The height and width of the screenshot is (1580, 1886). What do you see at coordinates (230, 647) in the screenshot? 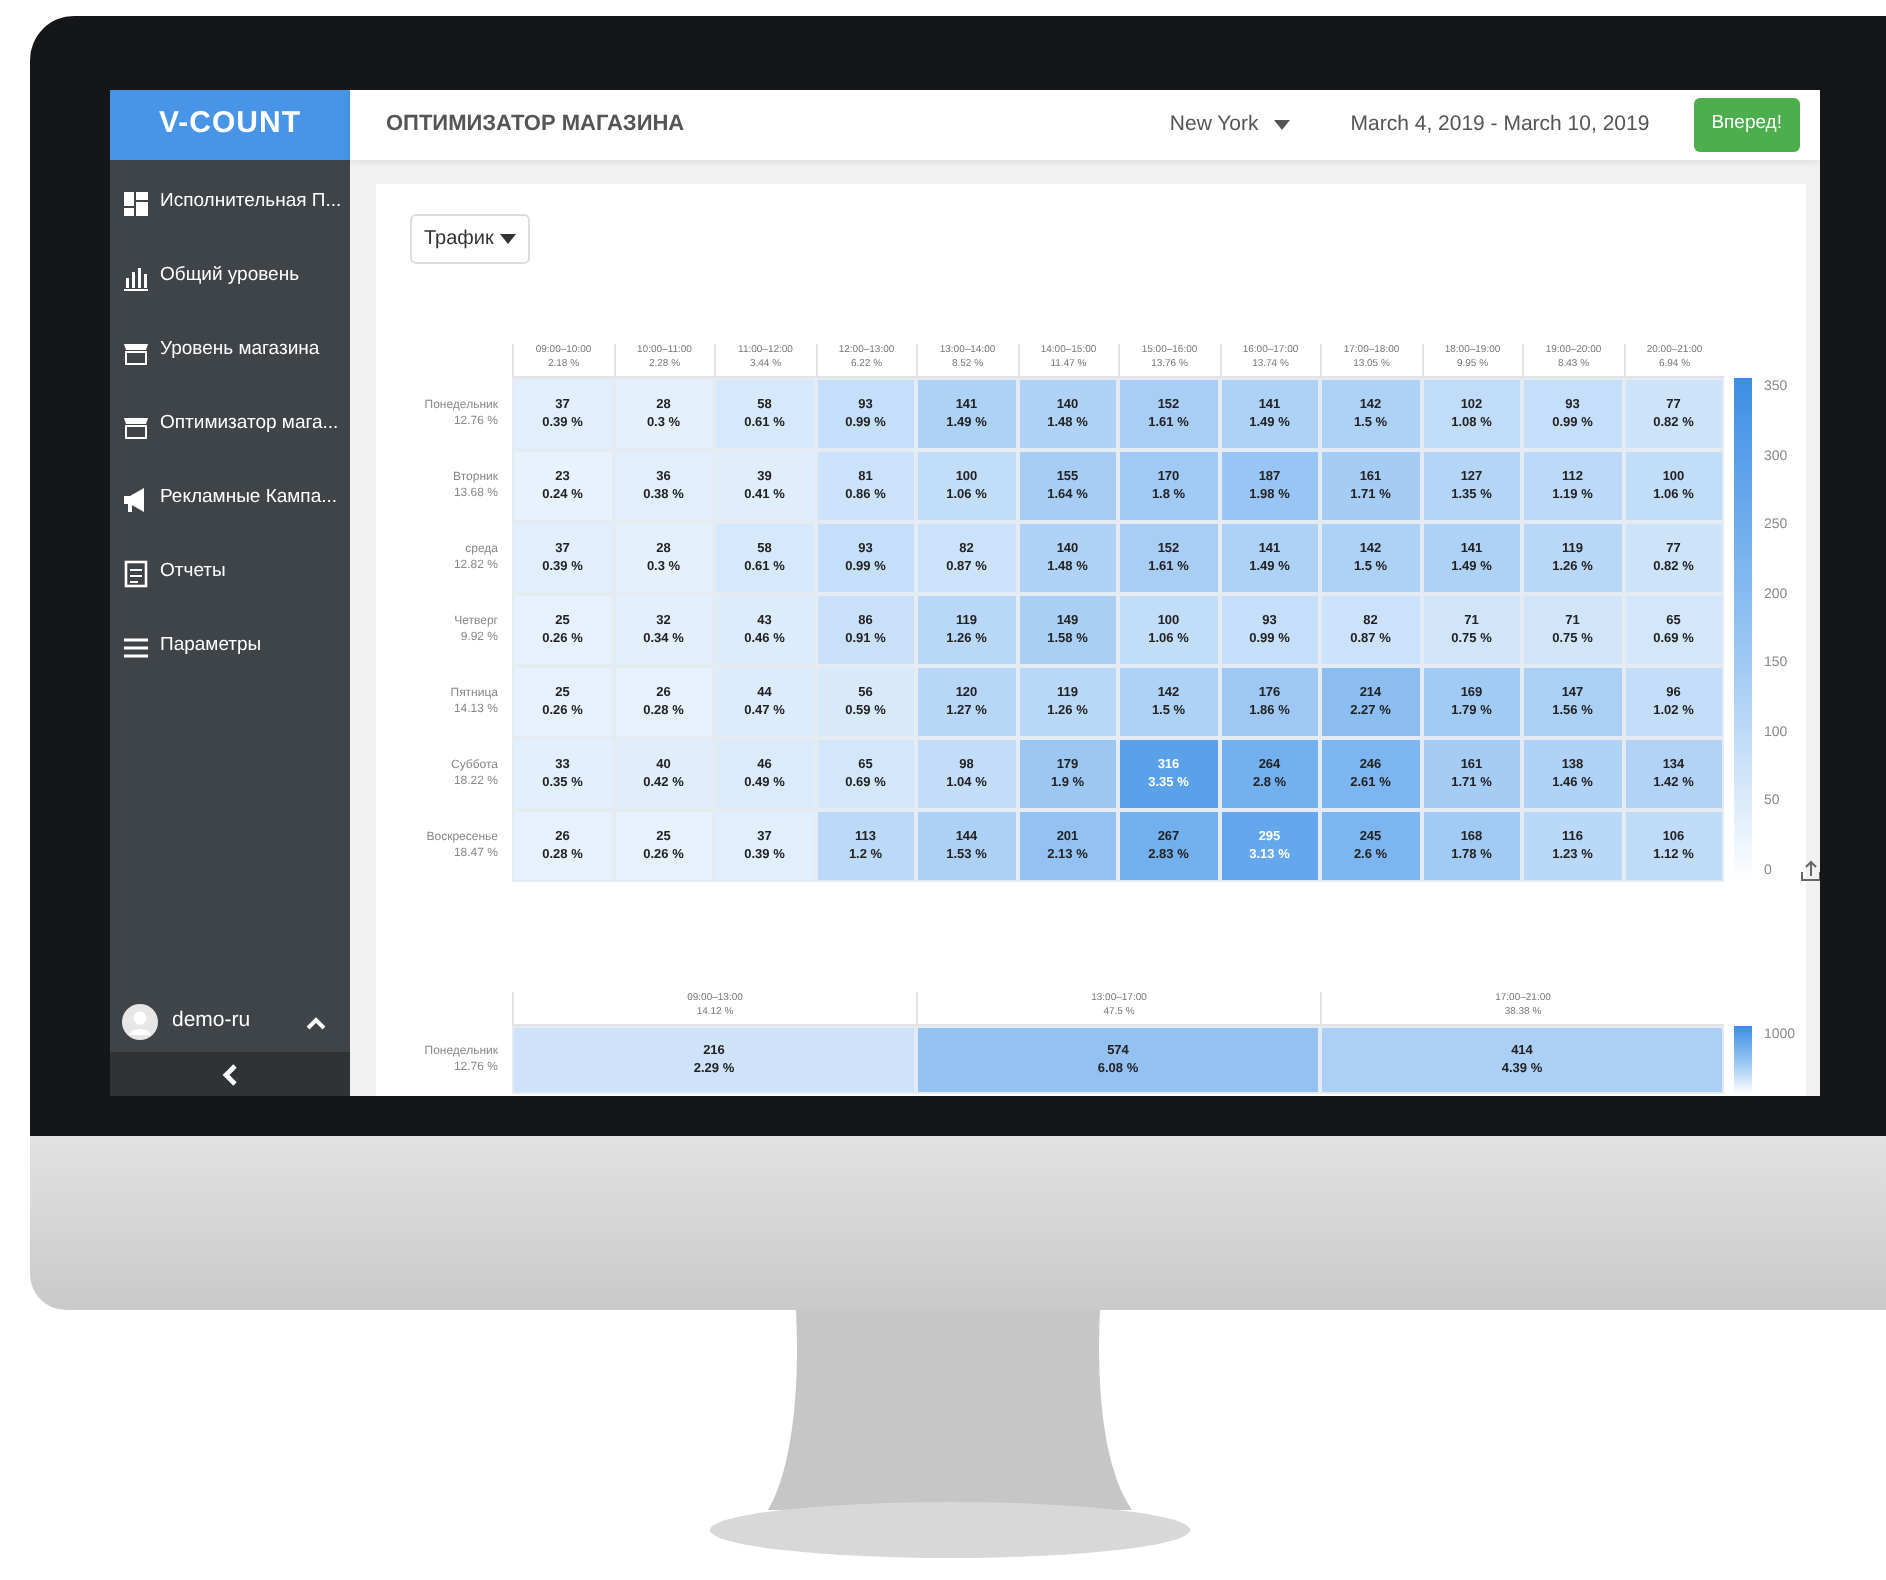
I see `sidebar-item: Параметры` at bounding box center [230, 647].